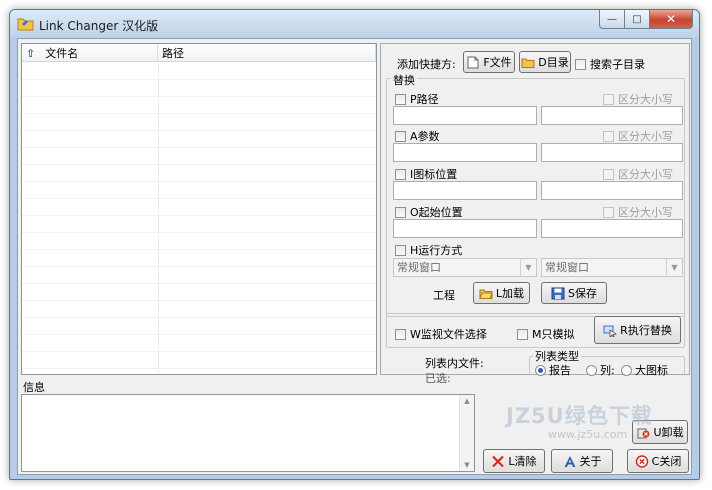 Image resolution: width=712 pixels, height=490 pixels. What do you see at coordinates (608, 212) in the screenshot?
I see `startdir-case-box` at bounding box center [608, 212].